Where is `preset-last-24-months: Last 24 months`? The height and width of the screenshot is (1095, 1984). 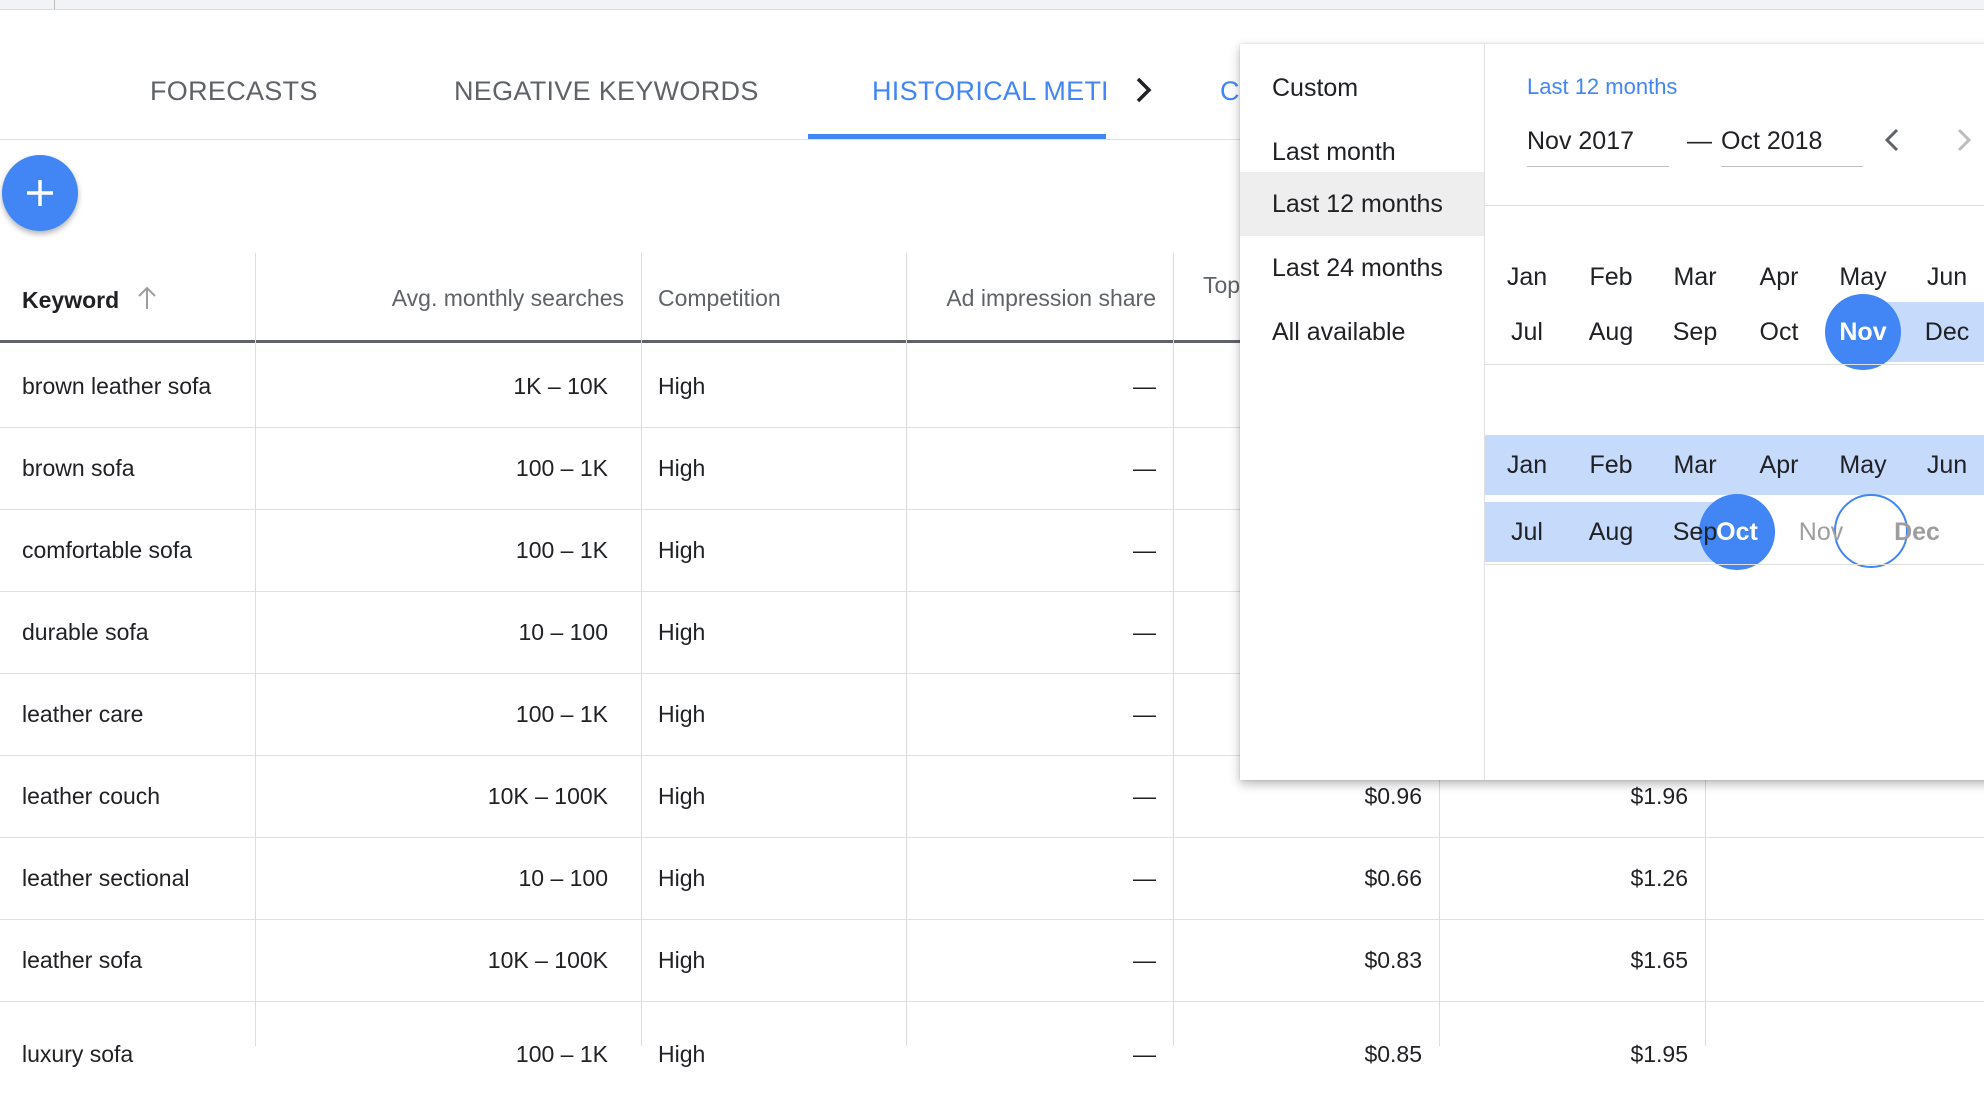
preset-last-24-months: Last 24 months is located at coordinates (1362, 268).